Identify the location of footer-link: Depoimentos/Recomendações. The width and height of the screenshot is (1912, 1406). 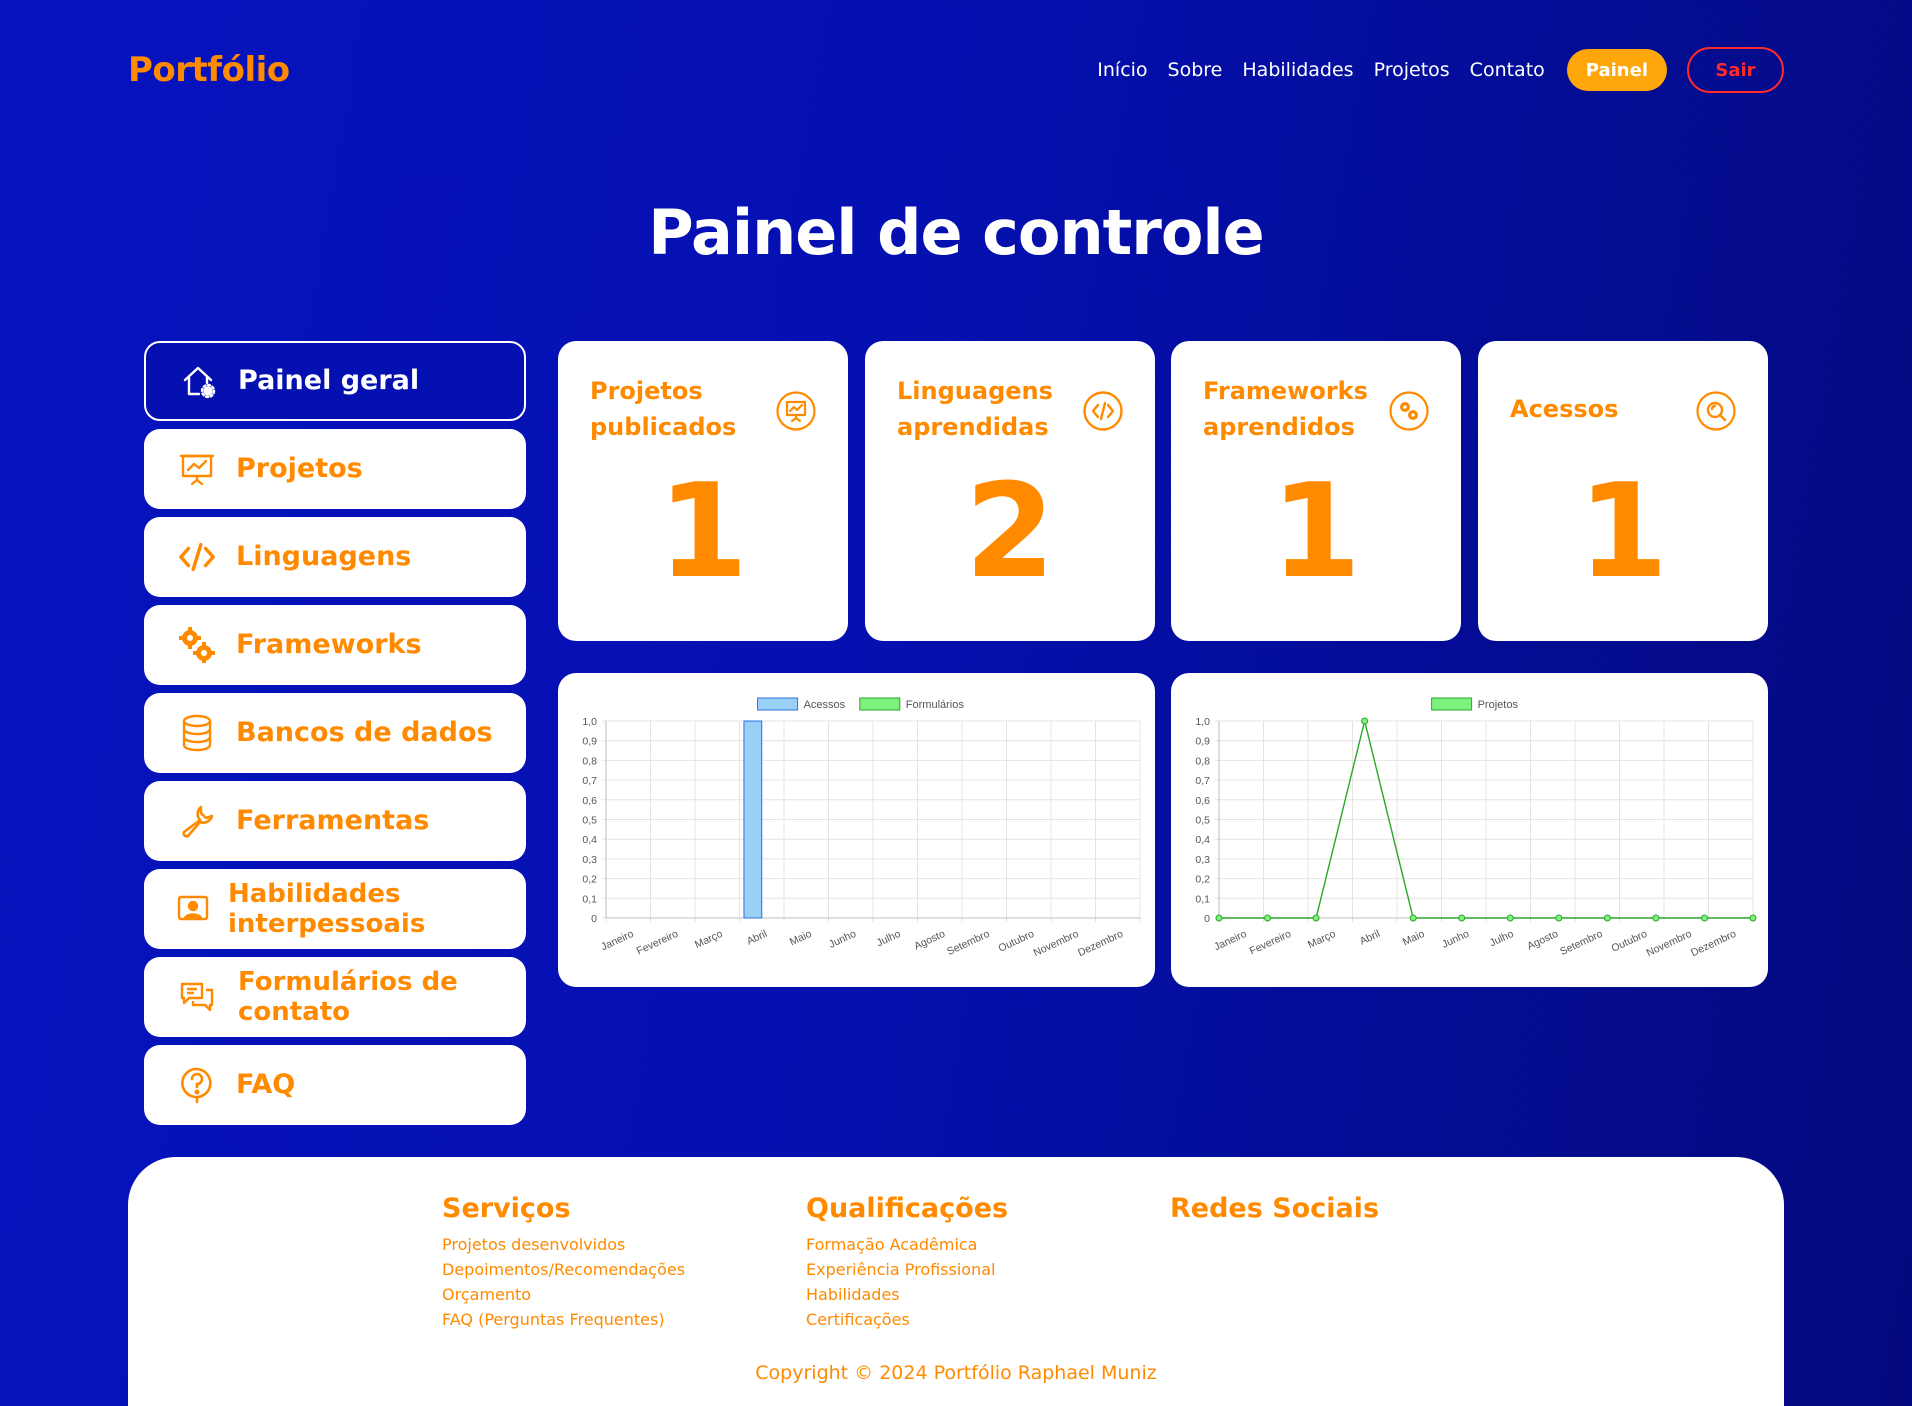
(563, 1269).